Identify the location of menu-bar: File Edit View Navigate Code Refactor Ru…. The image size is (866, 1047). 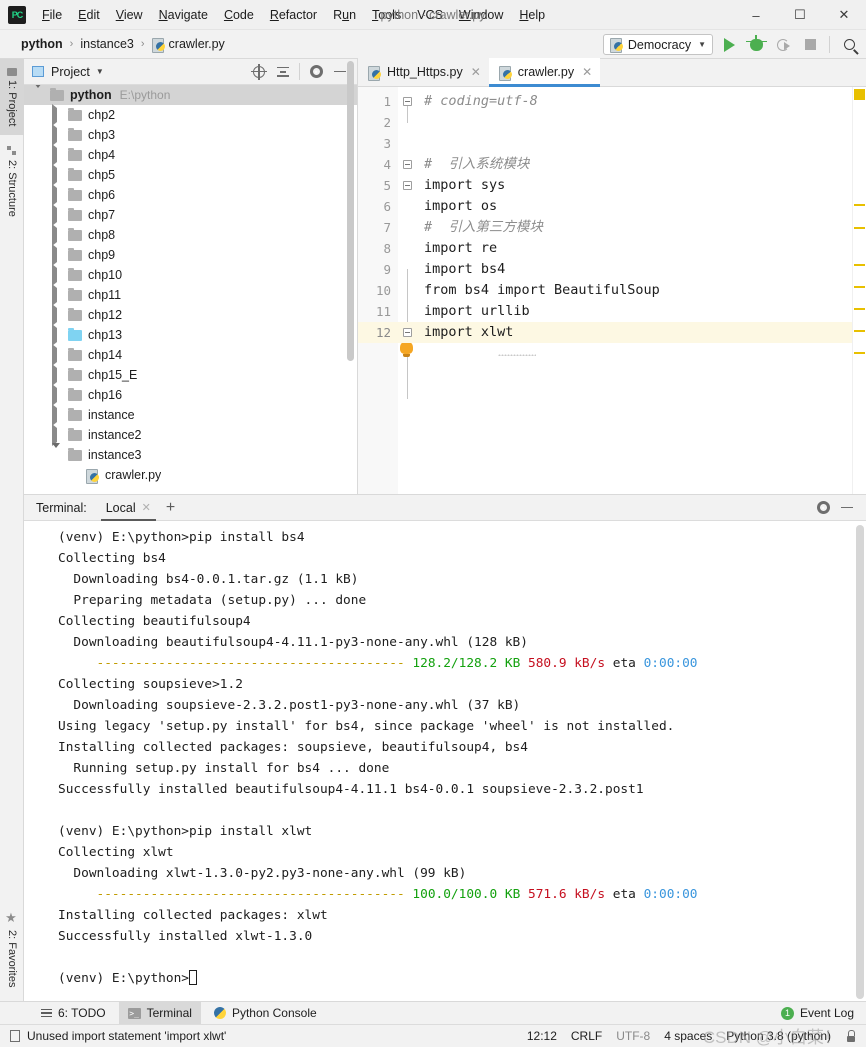
(293, 15).